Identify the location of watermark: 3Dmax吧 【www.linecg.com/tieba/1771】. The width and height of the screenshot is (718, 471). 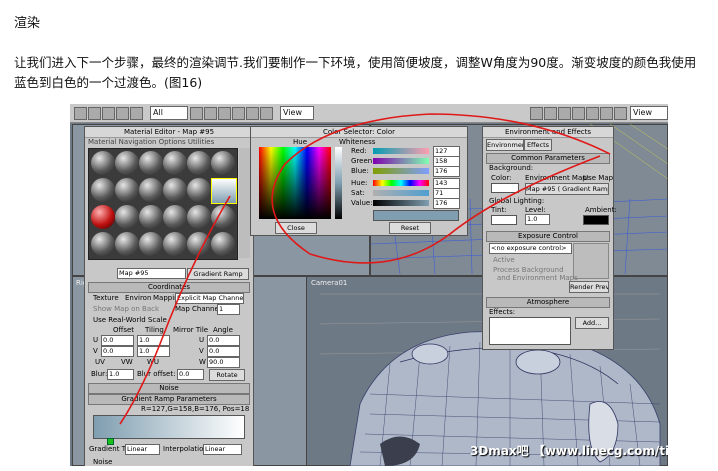
(569, 451).